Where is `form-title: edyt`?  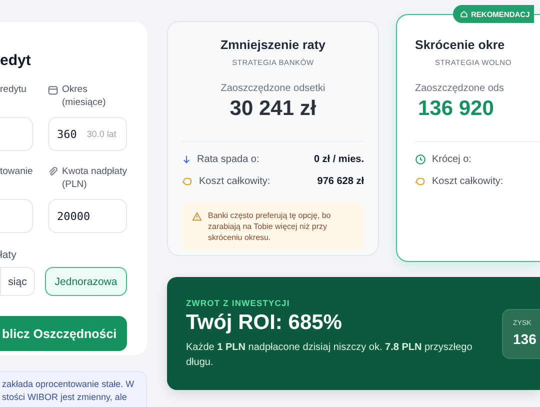 form-title: edyt is located at coordinates (16, 60).